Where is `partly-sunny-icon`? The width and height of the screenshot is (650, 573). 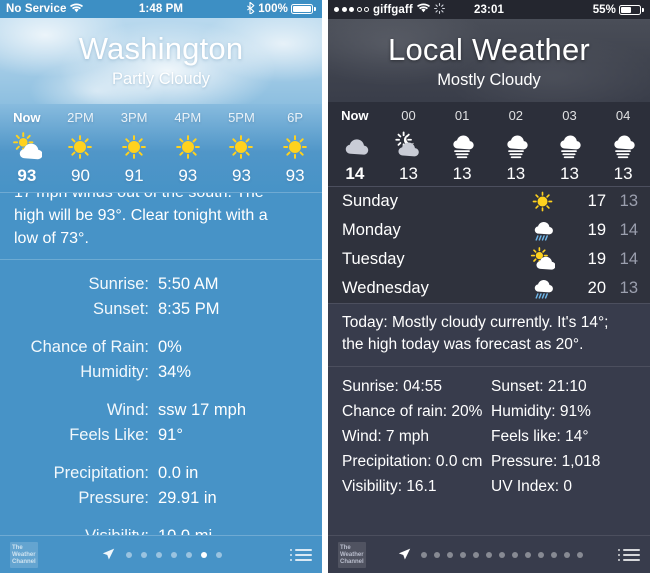
partly-sunny-icon is located at coordinates (542, 259).